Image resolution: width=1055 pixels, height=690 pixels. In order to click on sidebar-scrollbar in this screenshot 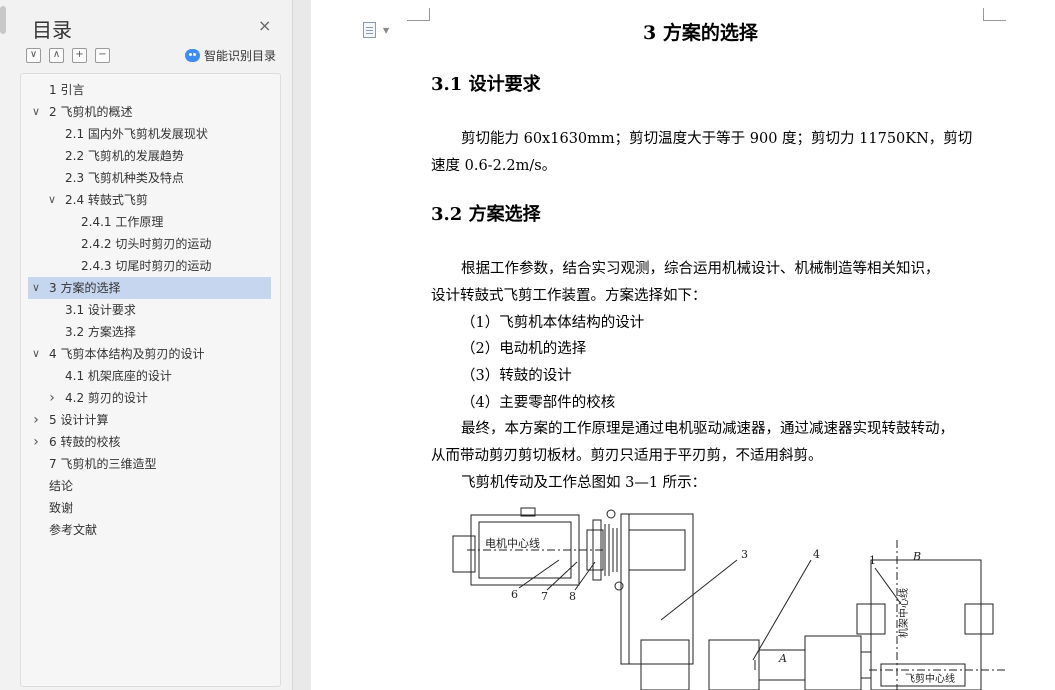, I will do `click(3, 20)`.